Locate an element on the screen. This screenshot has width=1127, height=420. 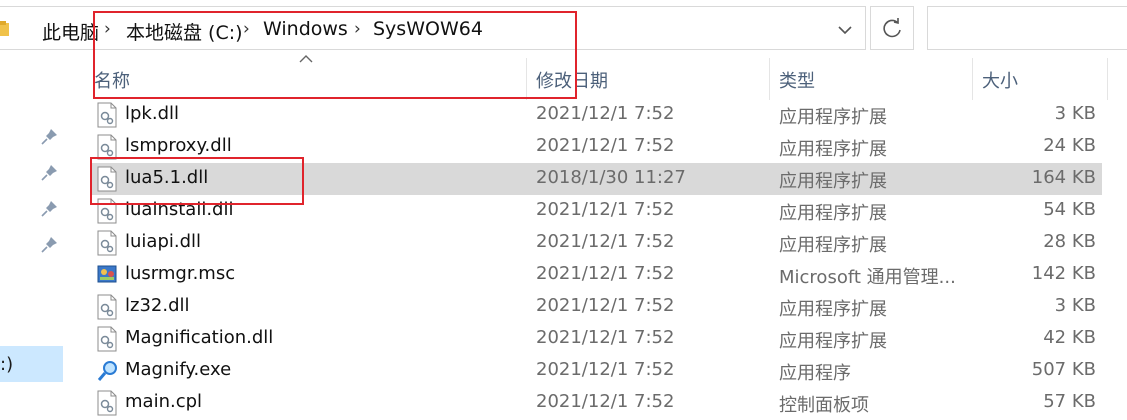
file-size: 507 KB is located at coordinates (1063, 369).